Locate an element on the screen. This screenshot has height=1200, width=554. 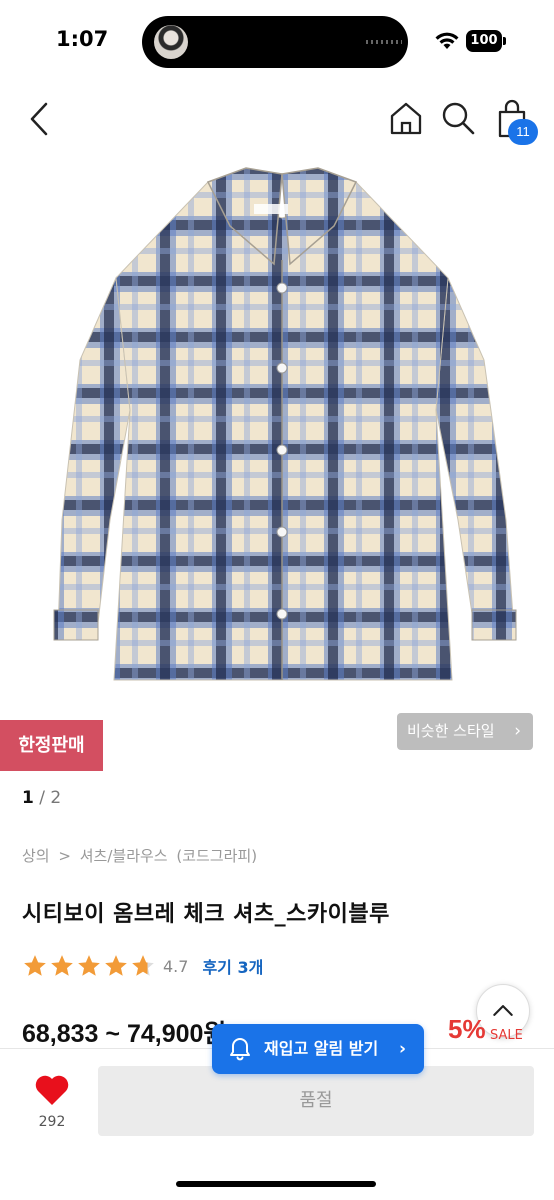
back-arrow-icon is located at coordinates (40, 119).